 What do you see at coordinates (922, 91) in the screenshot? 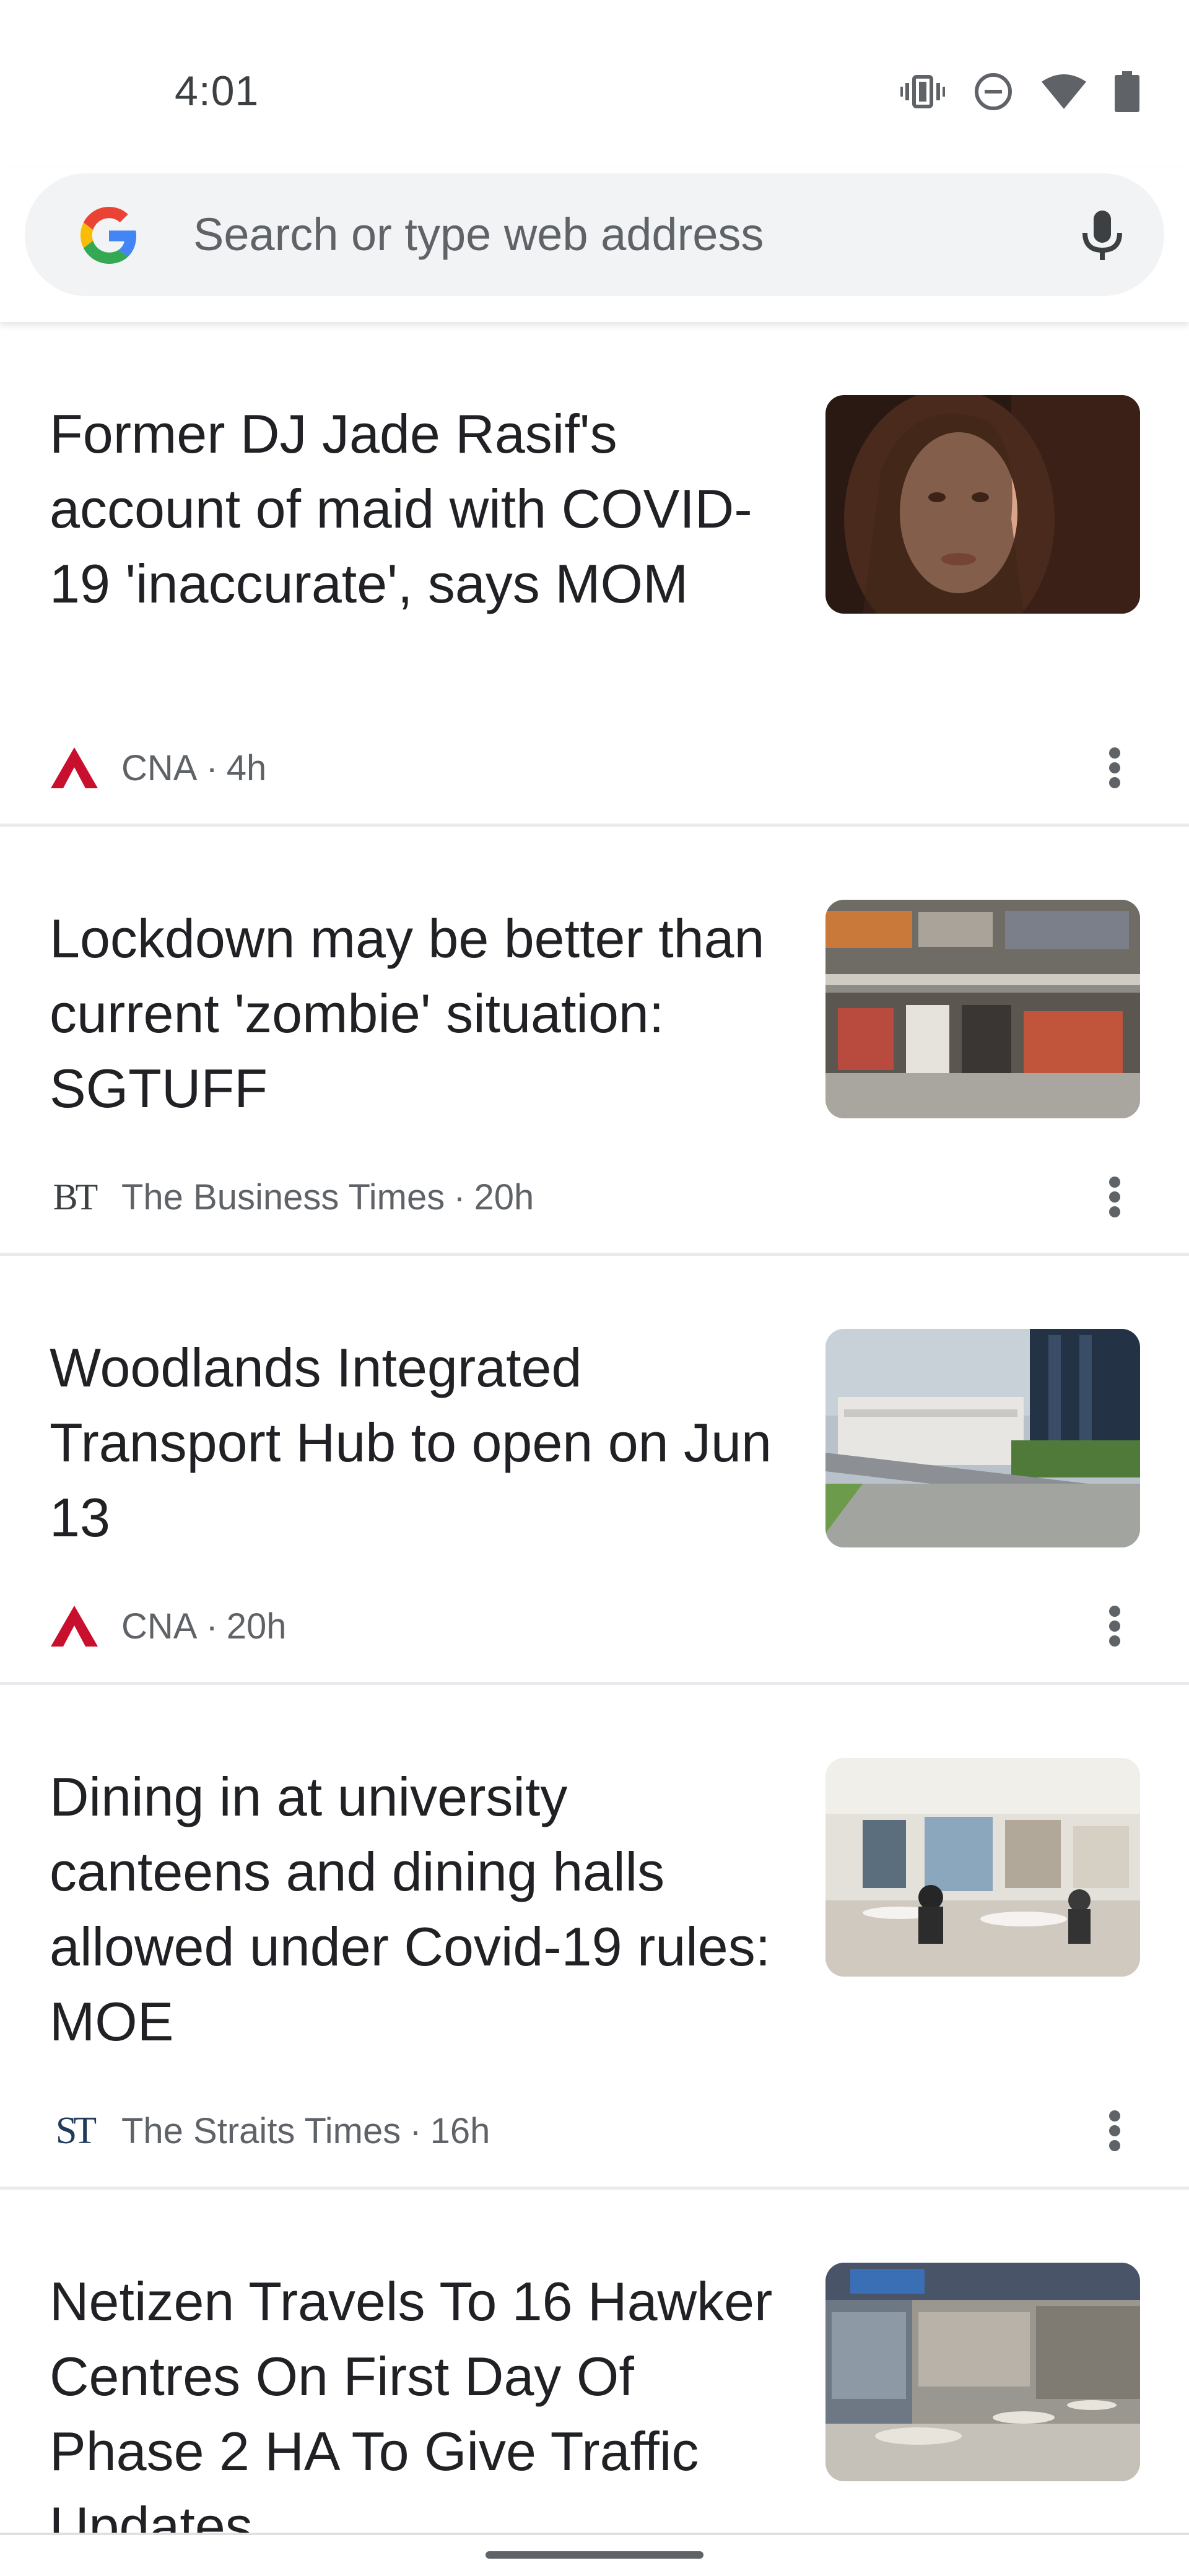
I see `vibrate-icon` at bounding box center [922, 91].